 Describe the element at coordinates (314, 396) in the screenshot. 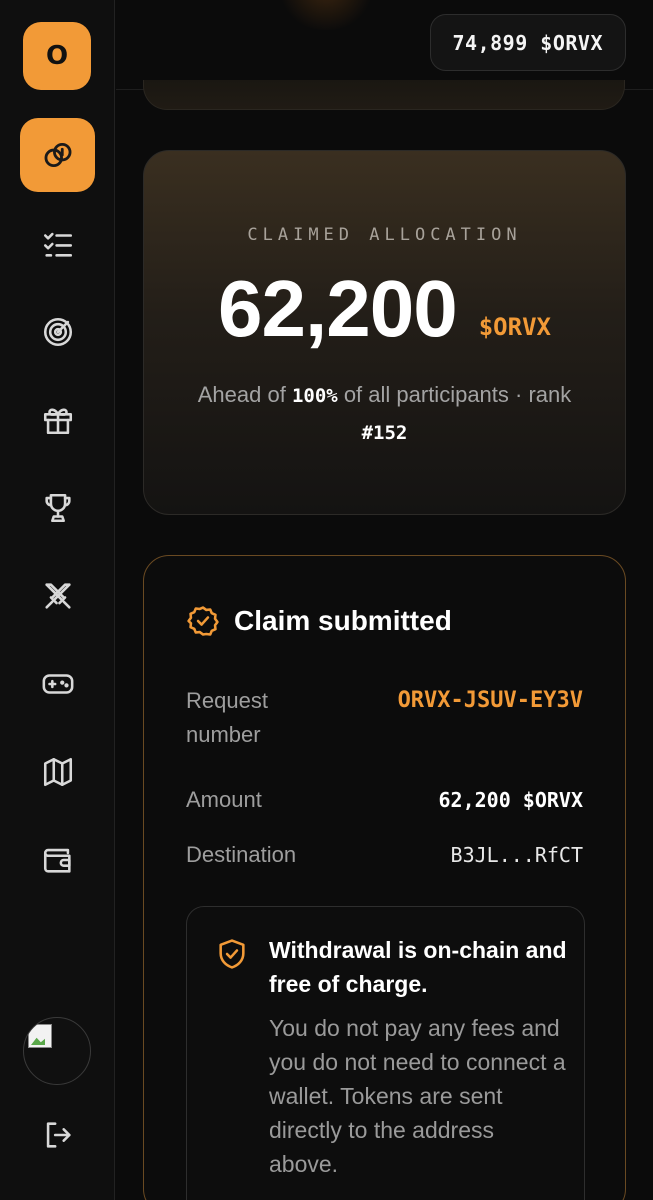

I see `ranking-percent: 100%` at that location.